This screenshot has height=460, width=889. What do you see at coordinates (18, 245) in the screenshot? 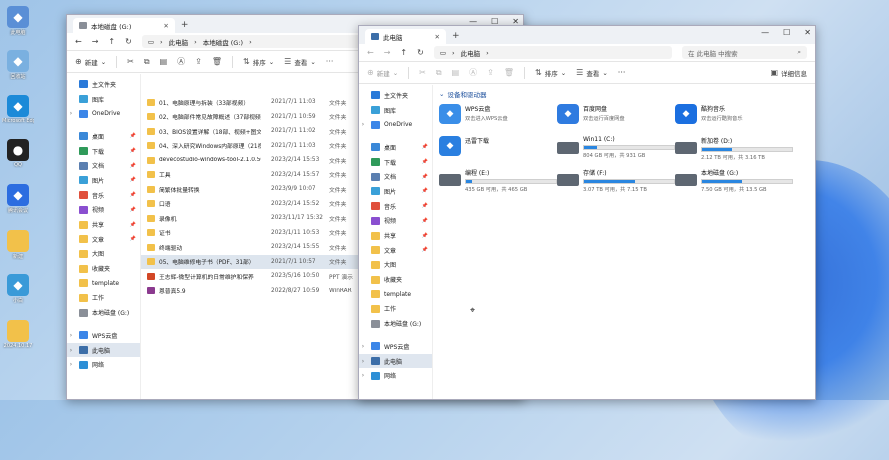
I see `desktop-shortcut: 新建` at bounding box center [18, 245].